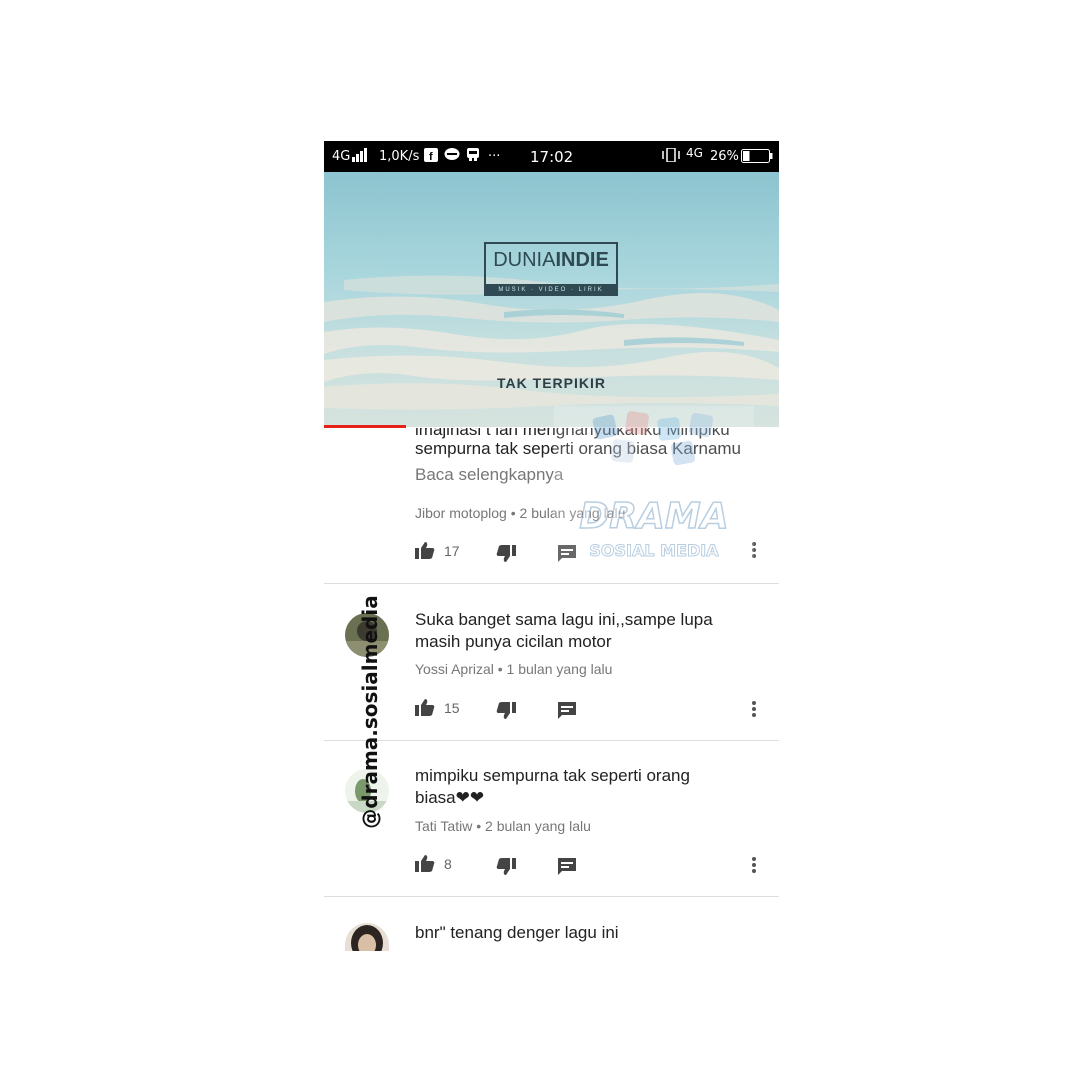 The image size is (1080, 1080). What do you see at coordinates (551, 383) in the screenshot?
I see `video-title: TAK TERPIKIR` at bounding box center [551, 383].